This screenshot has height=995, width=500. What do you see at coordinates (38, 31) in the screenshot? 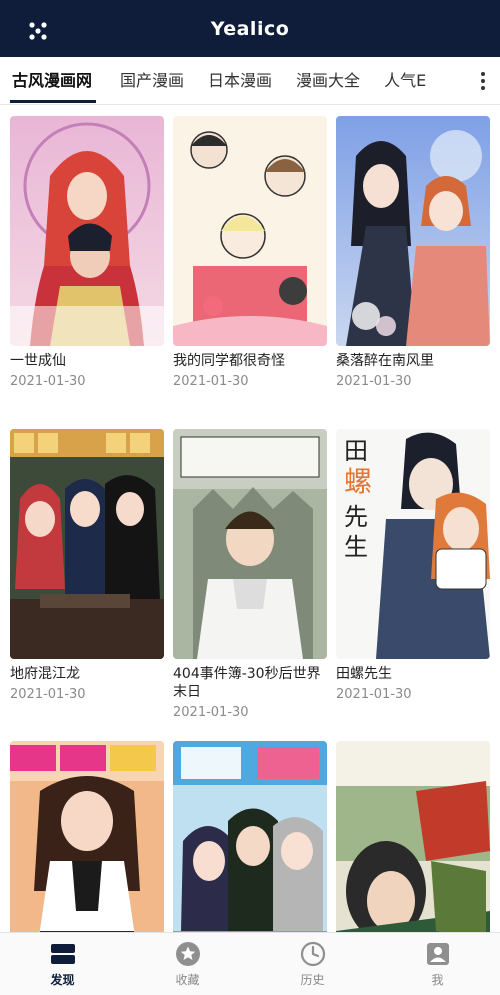
I see `grid-dots-icon` at bounding box center [38, 31].